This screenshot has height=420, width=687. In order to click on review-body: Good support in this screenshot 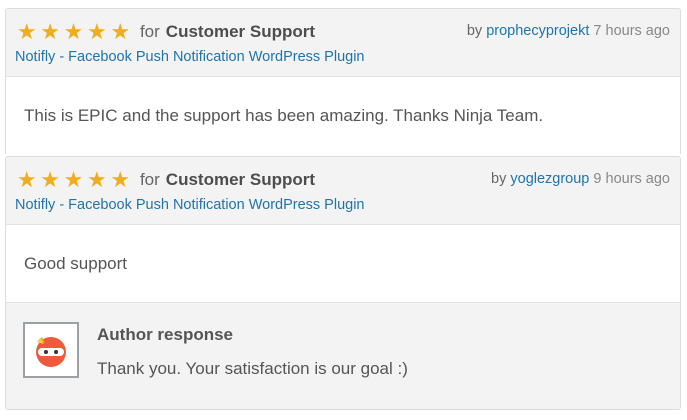, I will do `click(76, 263)`.